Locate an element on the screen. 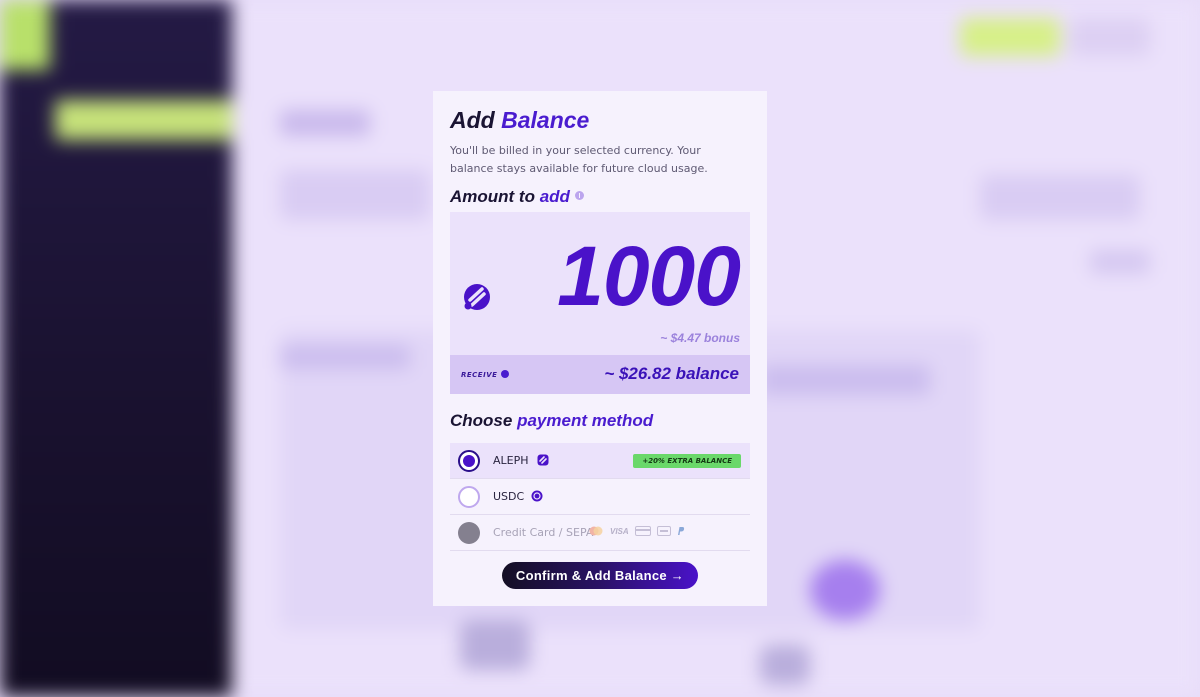 The image size is (1200, 697). mastercard-icon is located at coordinates (596, 531).